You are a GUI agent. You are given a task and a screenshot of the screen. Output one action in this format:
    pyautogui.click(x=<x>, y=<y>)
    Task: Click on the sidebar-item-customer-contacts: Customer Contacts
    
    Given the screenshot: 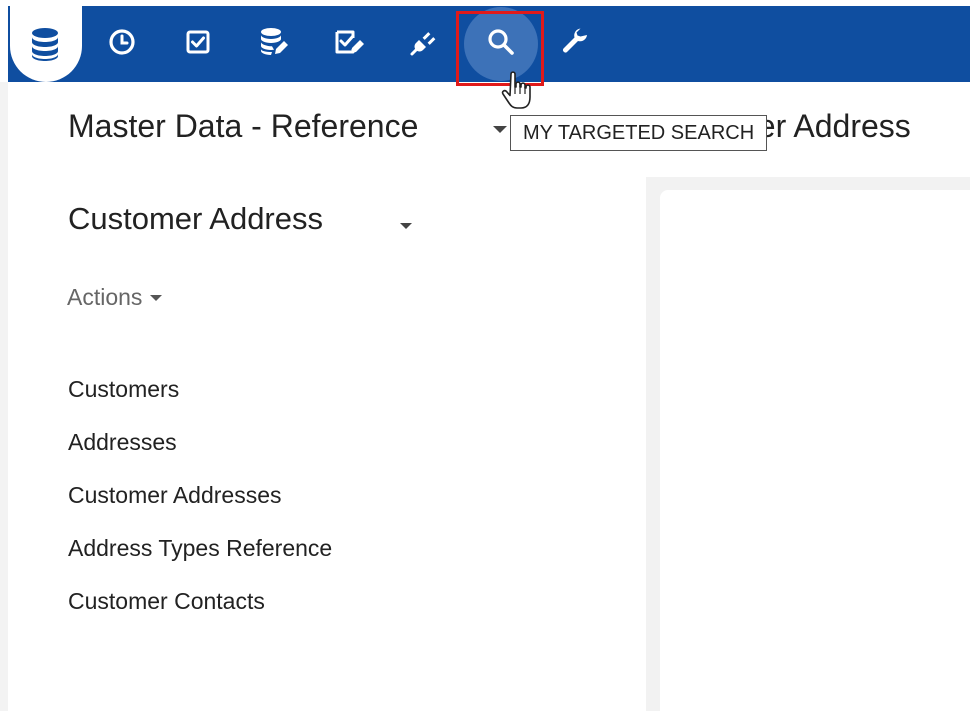 What is the action you would take?
    pyautogui.click(x=200, y=610)
    